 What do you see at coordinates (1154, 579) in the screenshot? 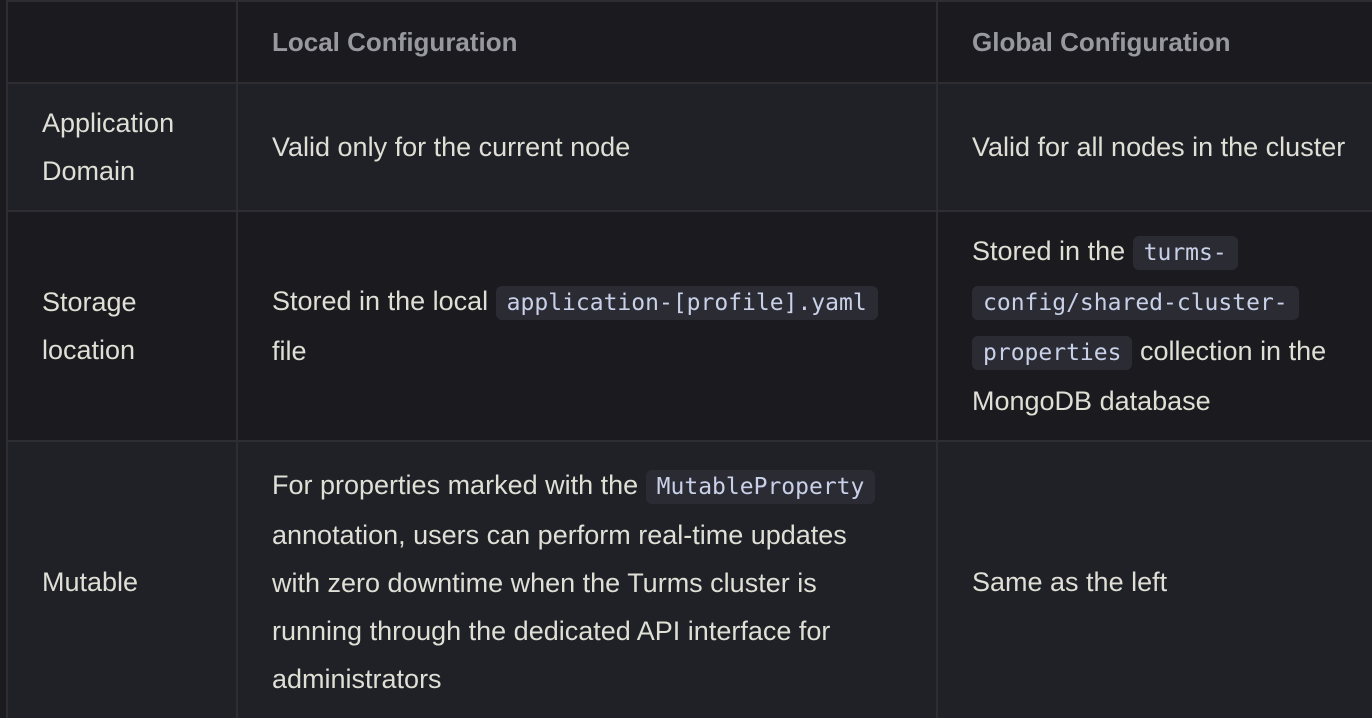
I see `cell-global-mutable: Same as the left` at bounding box center [1154, 579].